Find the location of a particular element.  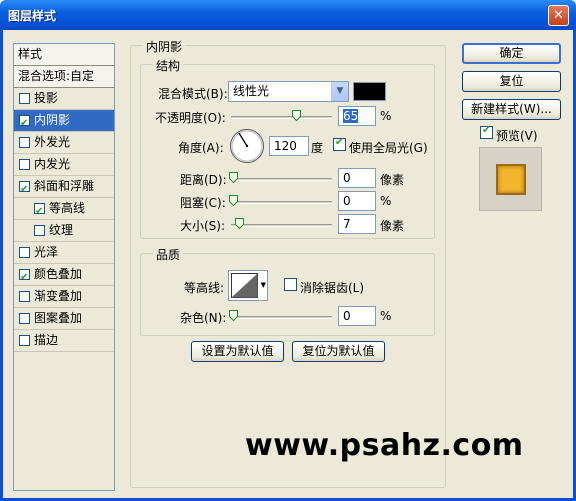

style-list-item: 斜面和浮雕 is located at coordinates (64, 188).